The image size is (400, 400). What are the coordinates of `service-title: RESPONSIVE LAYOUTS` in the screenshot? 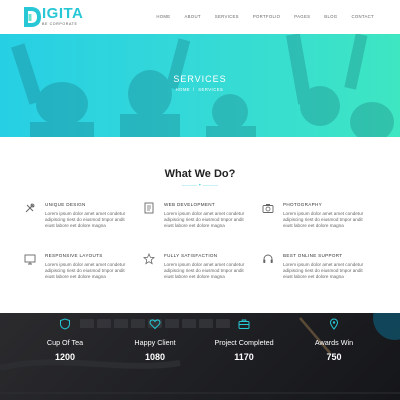 It's located at (74, 255).